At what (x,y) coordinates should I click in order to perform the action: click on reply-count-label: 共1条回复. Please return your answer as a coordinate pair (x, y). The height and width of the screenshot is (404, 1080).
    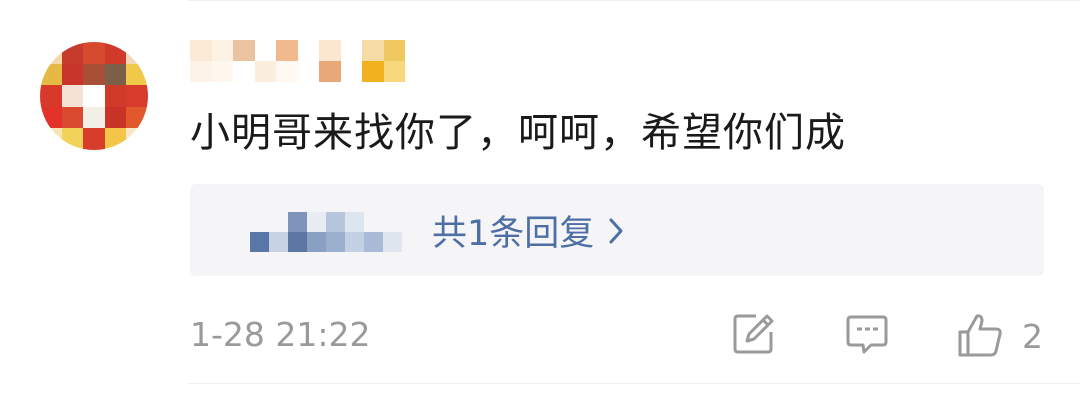
    Looking at the image, I should click on (513, 233).